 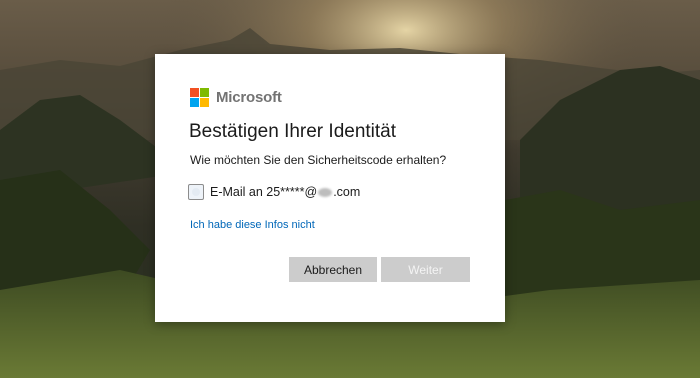 I want to click on email-option: E-Mail an 25*****@ .com, so click(x=274, y=192).